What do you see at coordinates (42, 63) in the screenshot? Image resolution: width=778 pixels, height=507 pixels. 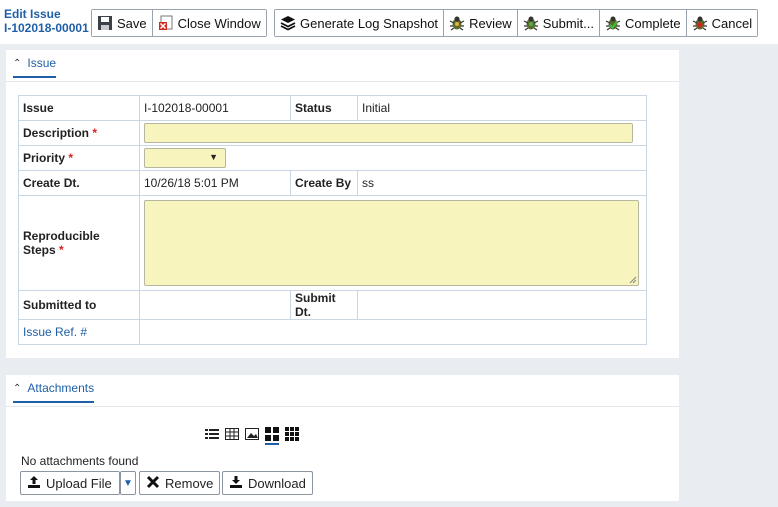 I see `issue-section-title: Issue` at bounding box center [42, 63].